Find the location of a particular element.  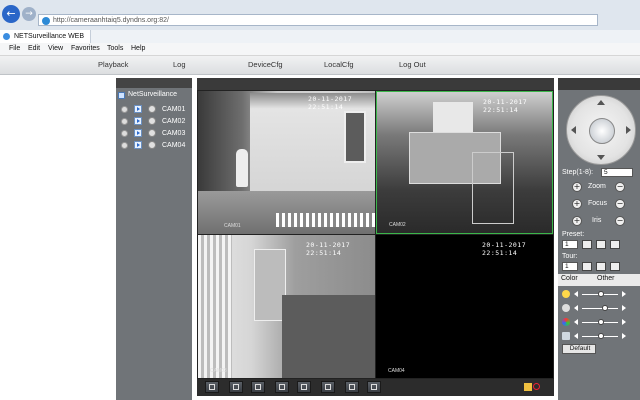

tour-play-icon is located at coordinates (587, 266).